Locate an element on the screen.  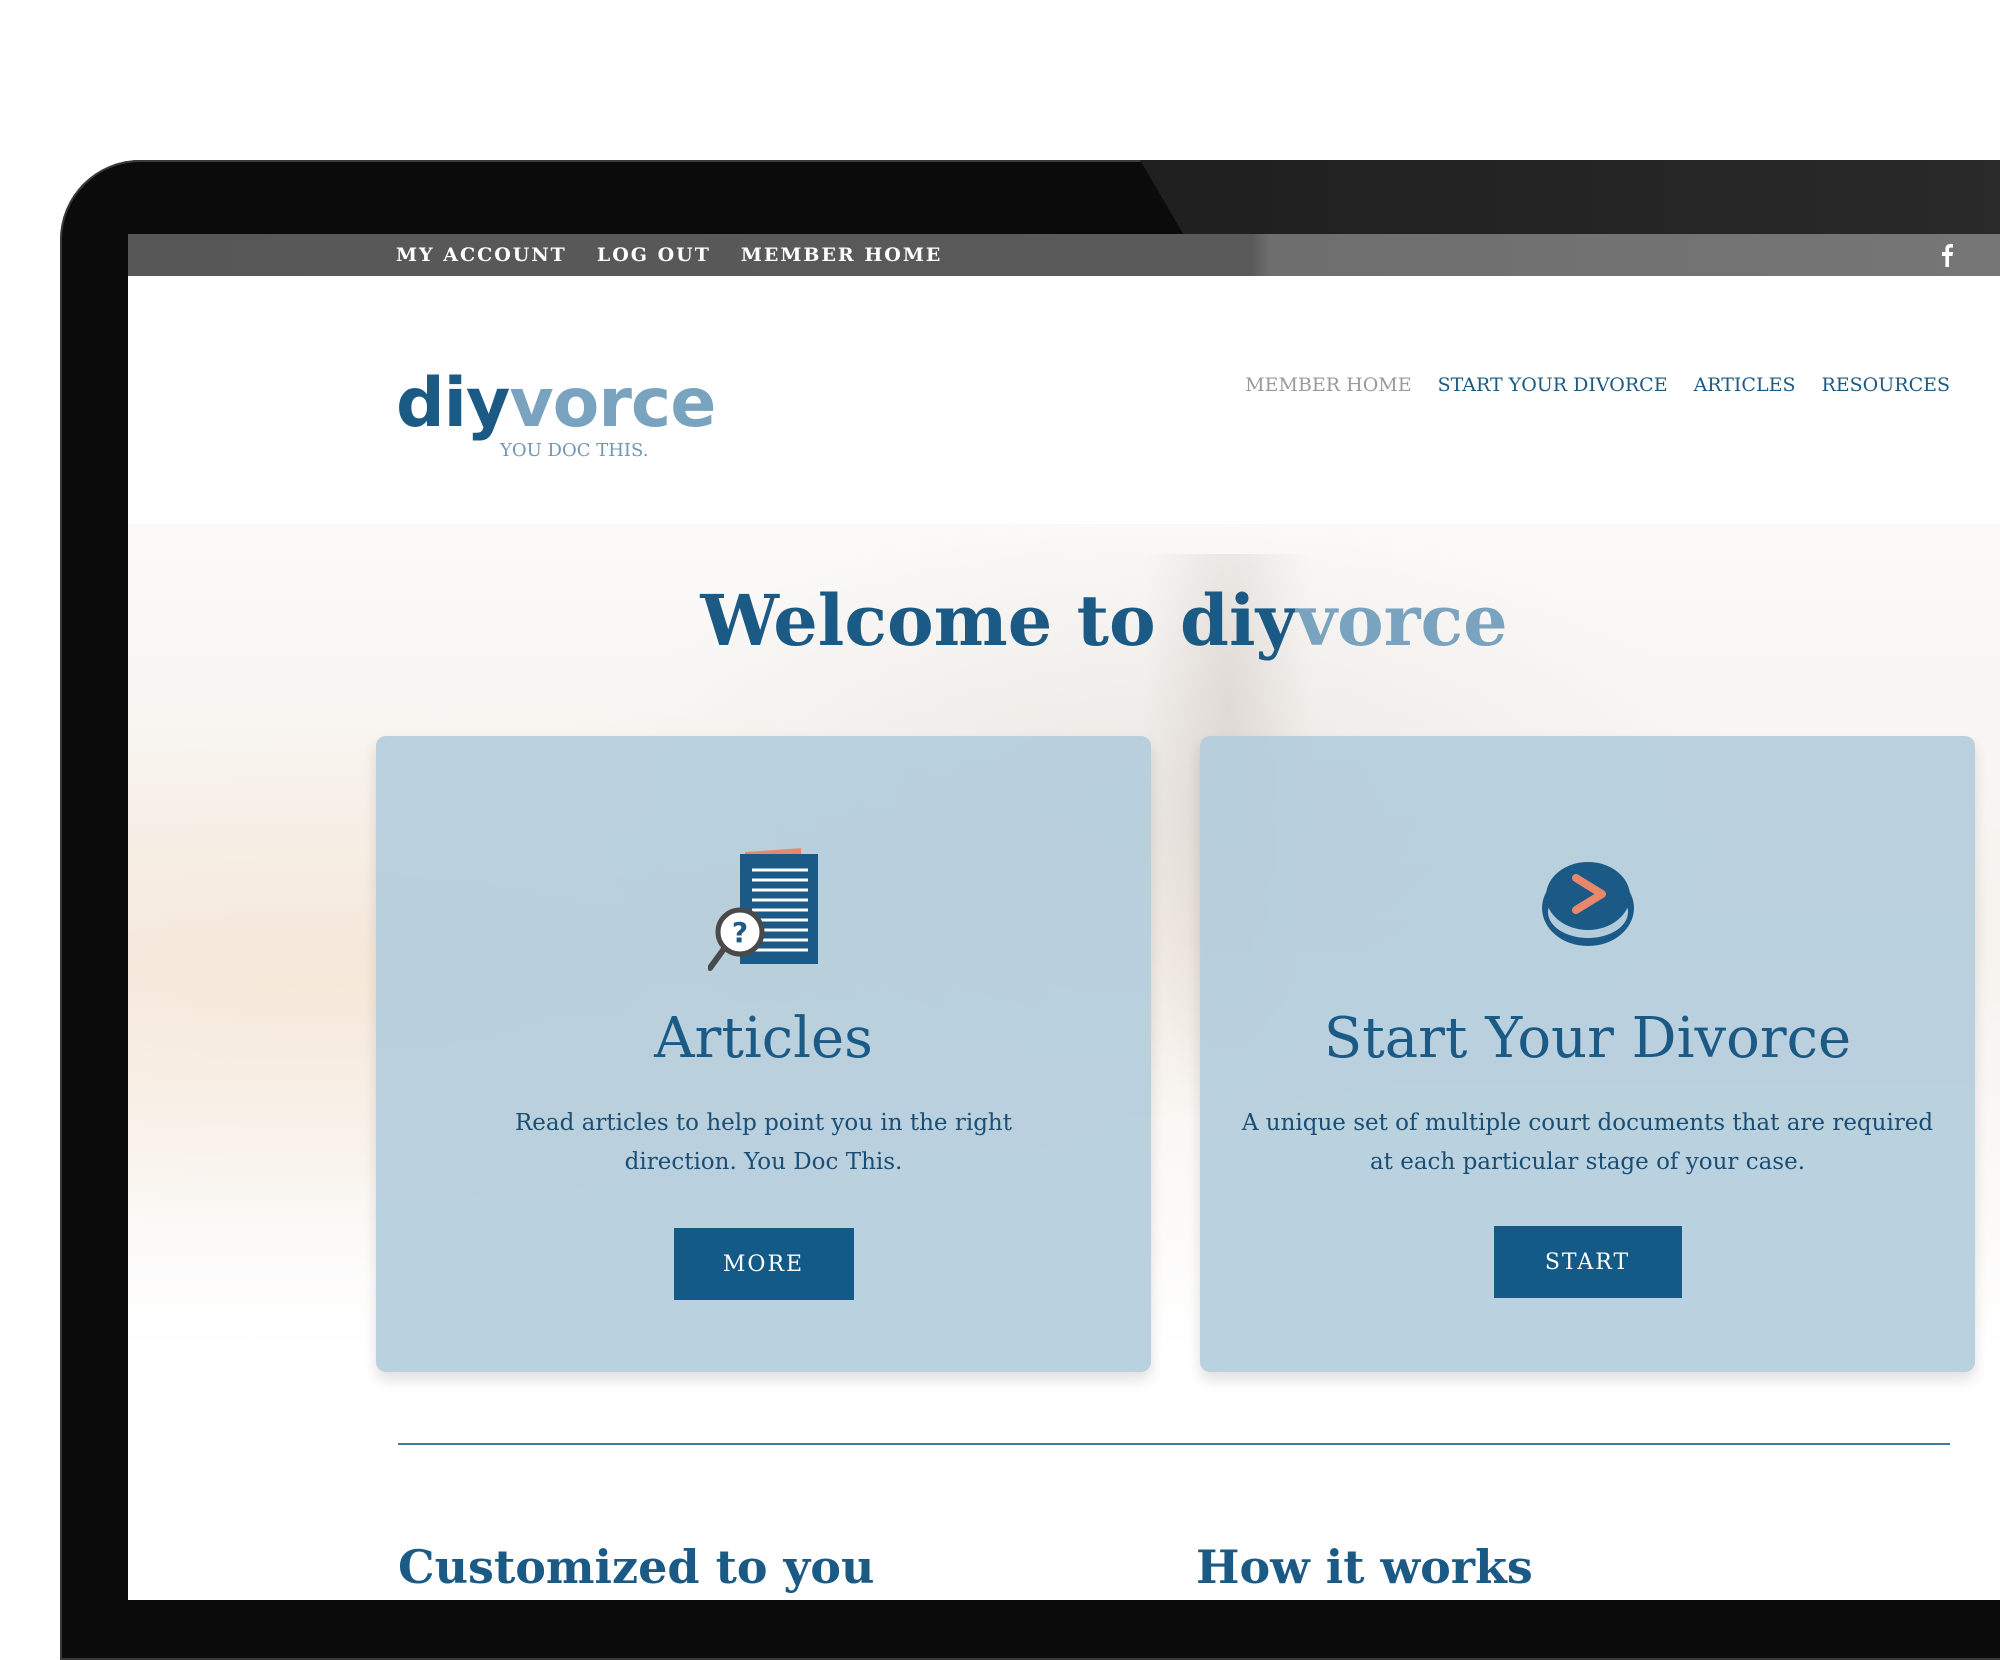
welcome-prefix: Welcome to diy is located at coordinates (998, 620).